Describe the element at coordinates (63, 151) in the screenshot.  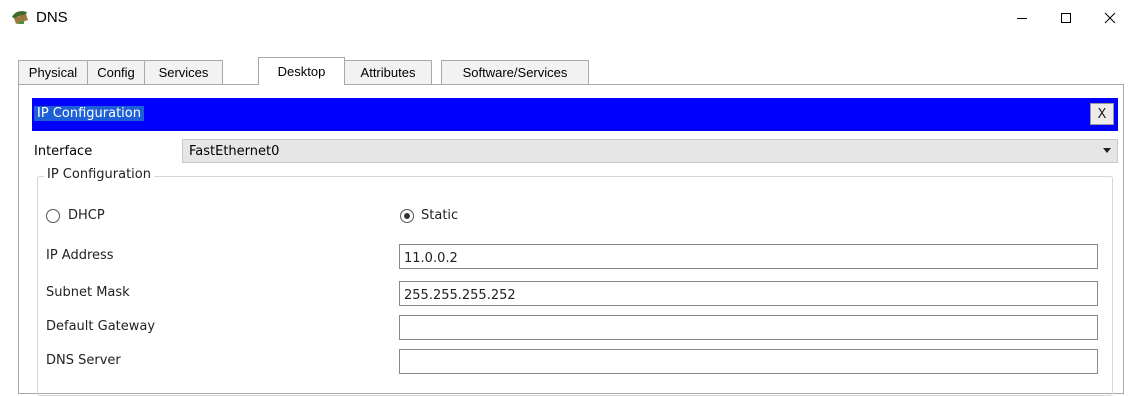
I see `interface-label: Interface` at that location.